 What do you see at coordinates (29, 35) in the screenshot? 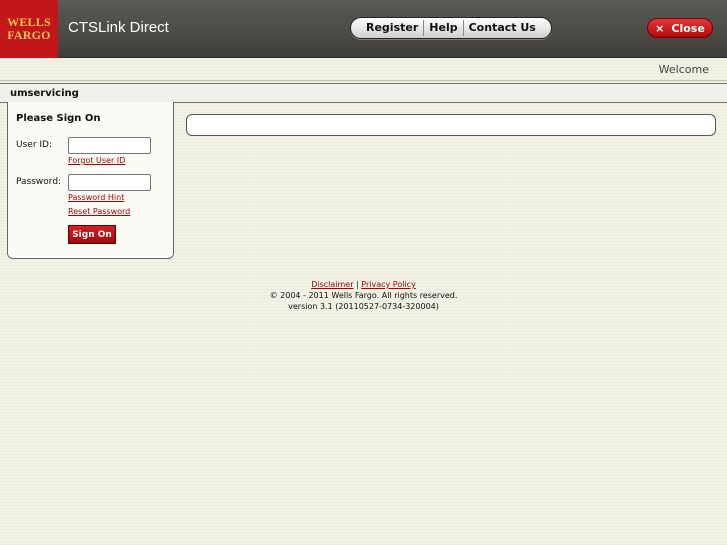
I see `logo-line-2: FARGO` at bounding box center [29, 35].